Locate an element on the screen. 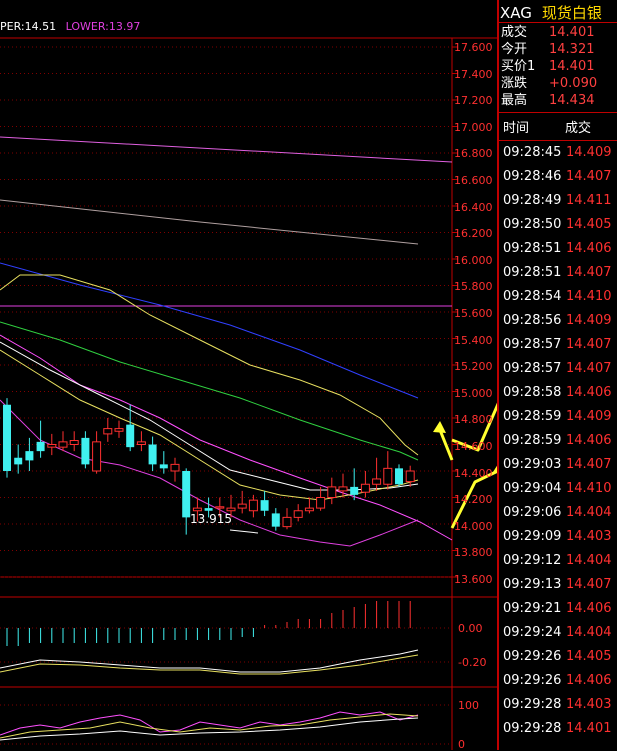 The height and width of the screenshot is (751, 617). tick-time: 09:28:58 is located at coordinates (532, 392).